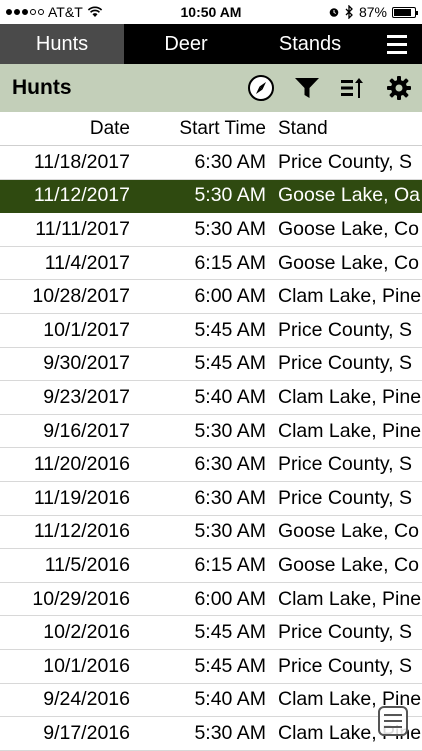 This screenshot has height=751, width=422. What do you see at coordinates (86, 632) in the screenshot?
I see `row-date: 10/2/2016` at bounding box center [86, 632].